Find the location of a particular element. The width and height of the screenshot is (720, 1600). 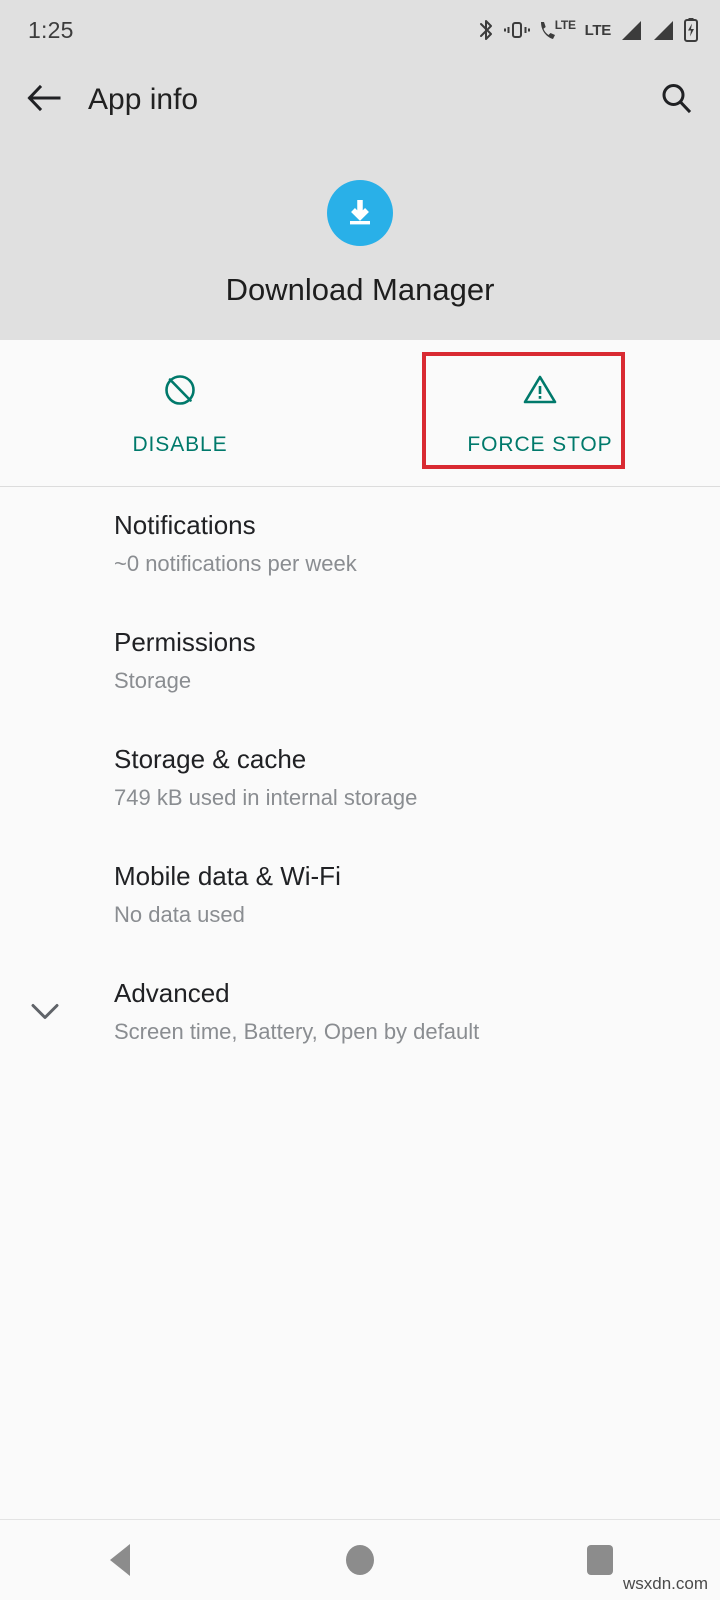

search-button is located at coordinates (676, 100).